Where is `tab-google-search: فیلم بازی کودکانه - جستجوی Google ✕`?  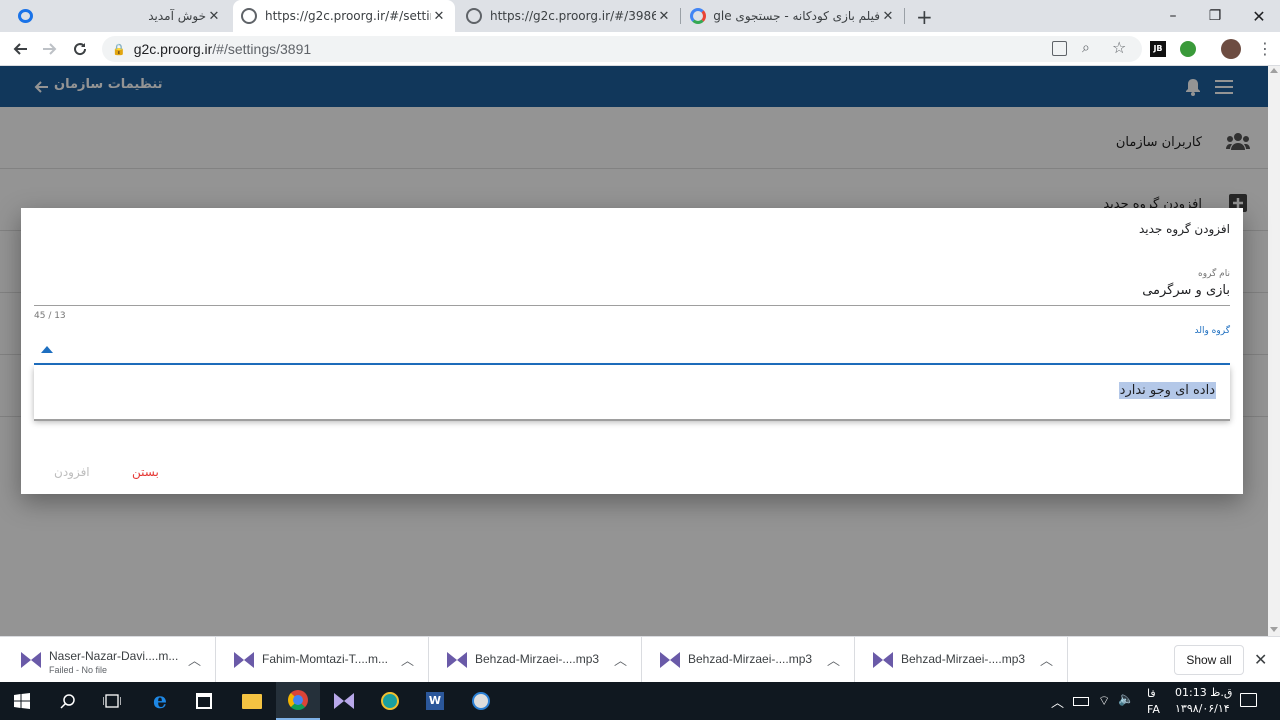
tab-google-search: فیلم بازی کودکانه - جستجوی Google ✕ is located at coordinates (793, 16).